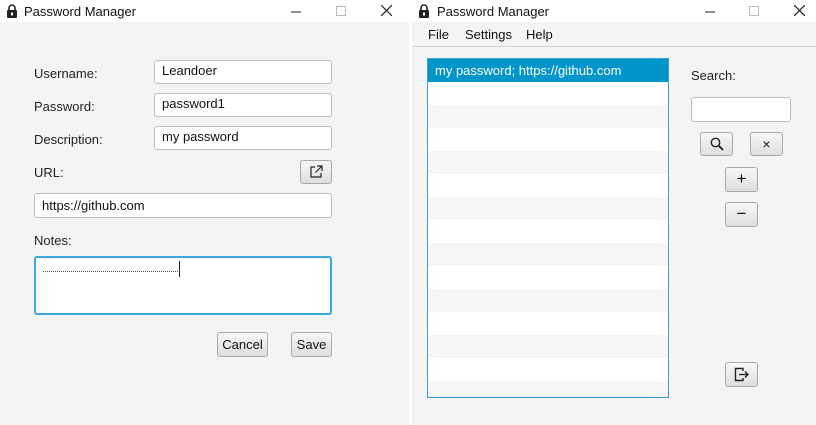  What do you see at coordinates (179, 269) in the screenshot?
I see `text-cursor` at bounding box center [179, 269].